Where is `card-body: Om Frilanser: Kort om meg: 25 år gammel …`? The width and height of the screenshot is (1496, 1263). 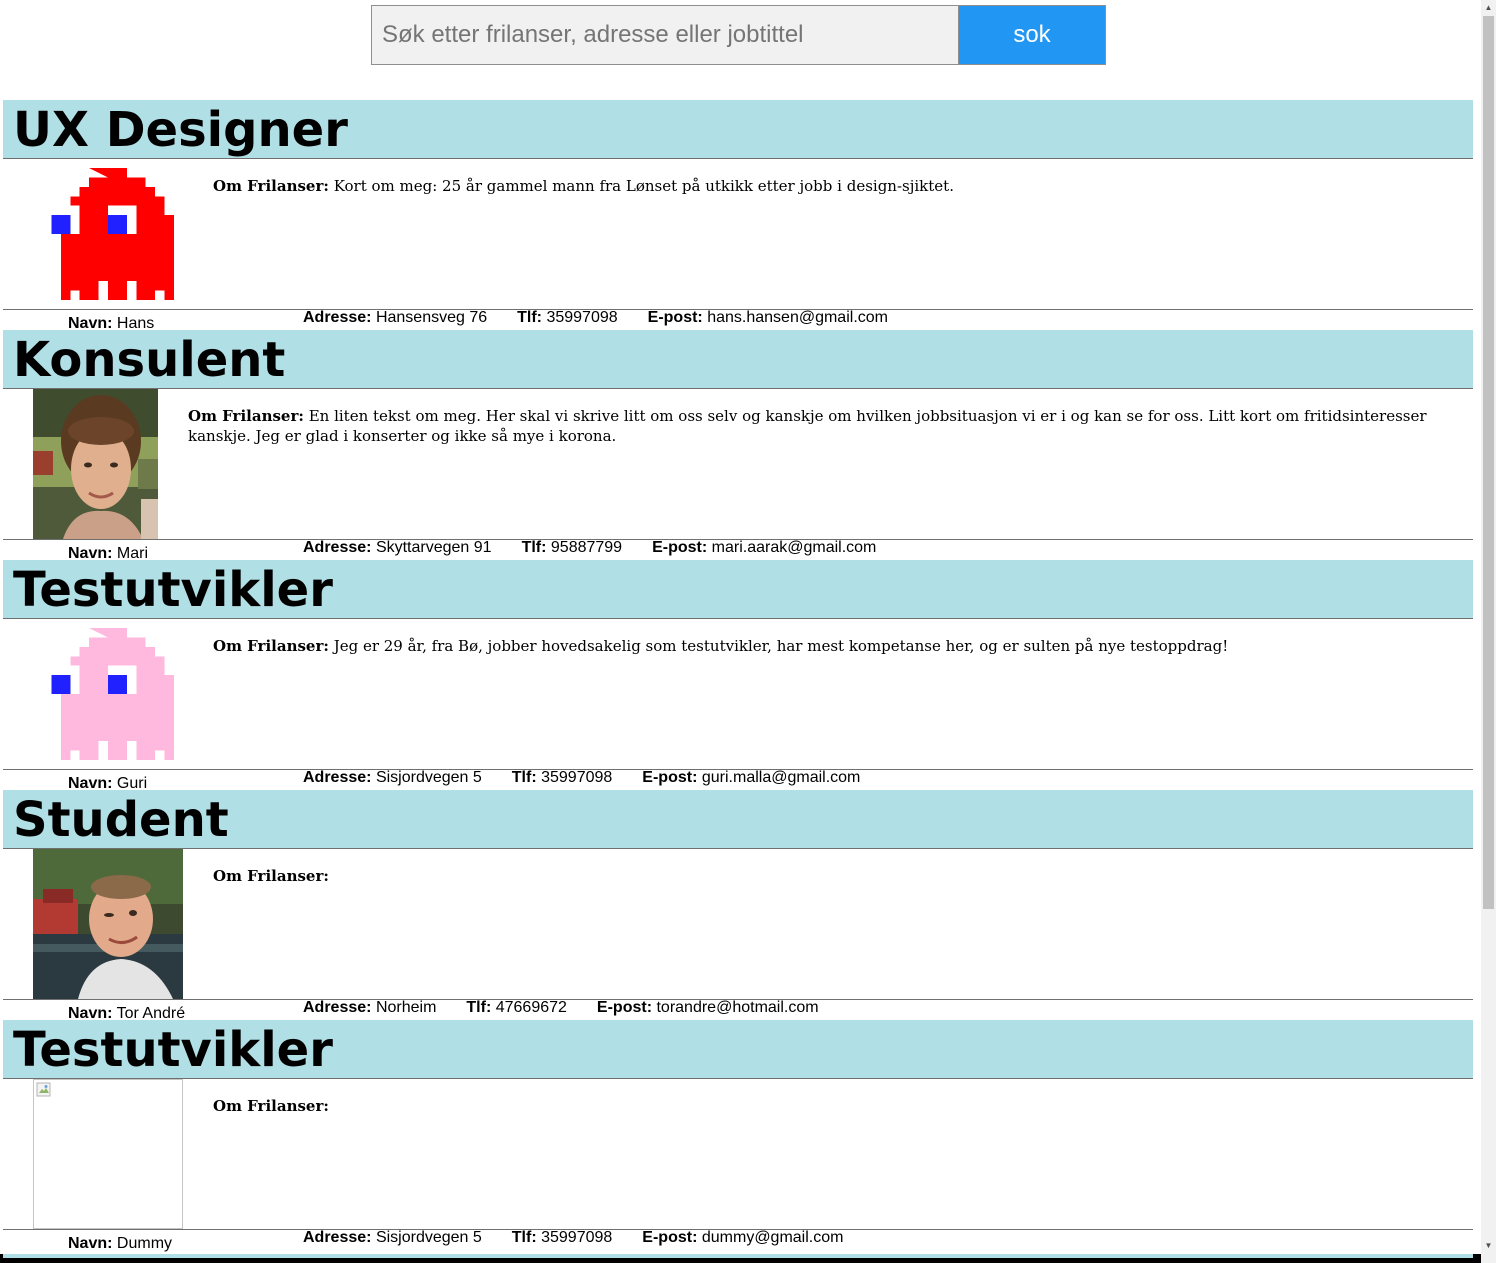 card-body: Om Frilanser: Kort om meg: 25 år gammel … is located at coordinates (738, 234).